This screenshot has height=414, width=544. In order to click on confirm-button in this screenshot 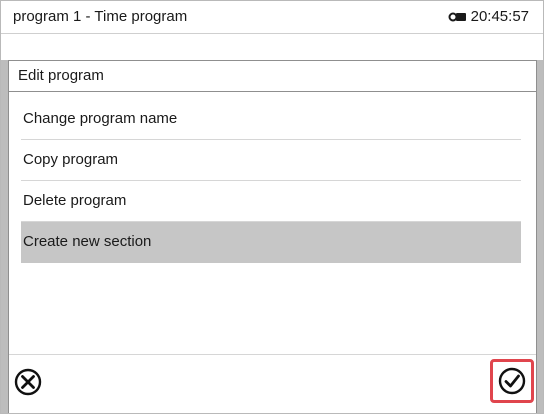, I will do `click(512, 381)`.